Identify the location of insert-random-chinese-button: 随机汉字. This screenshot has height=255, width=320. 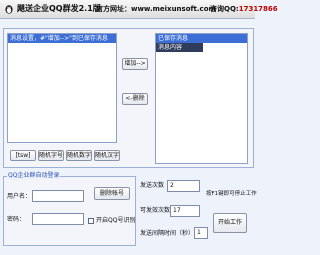
(107, 155).